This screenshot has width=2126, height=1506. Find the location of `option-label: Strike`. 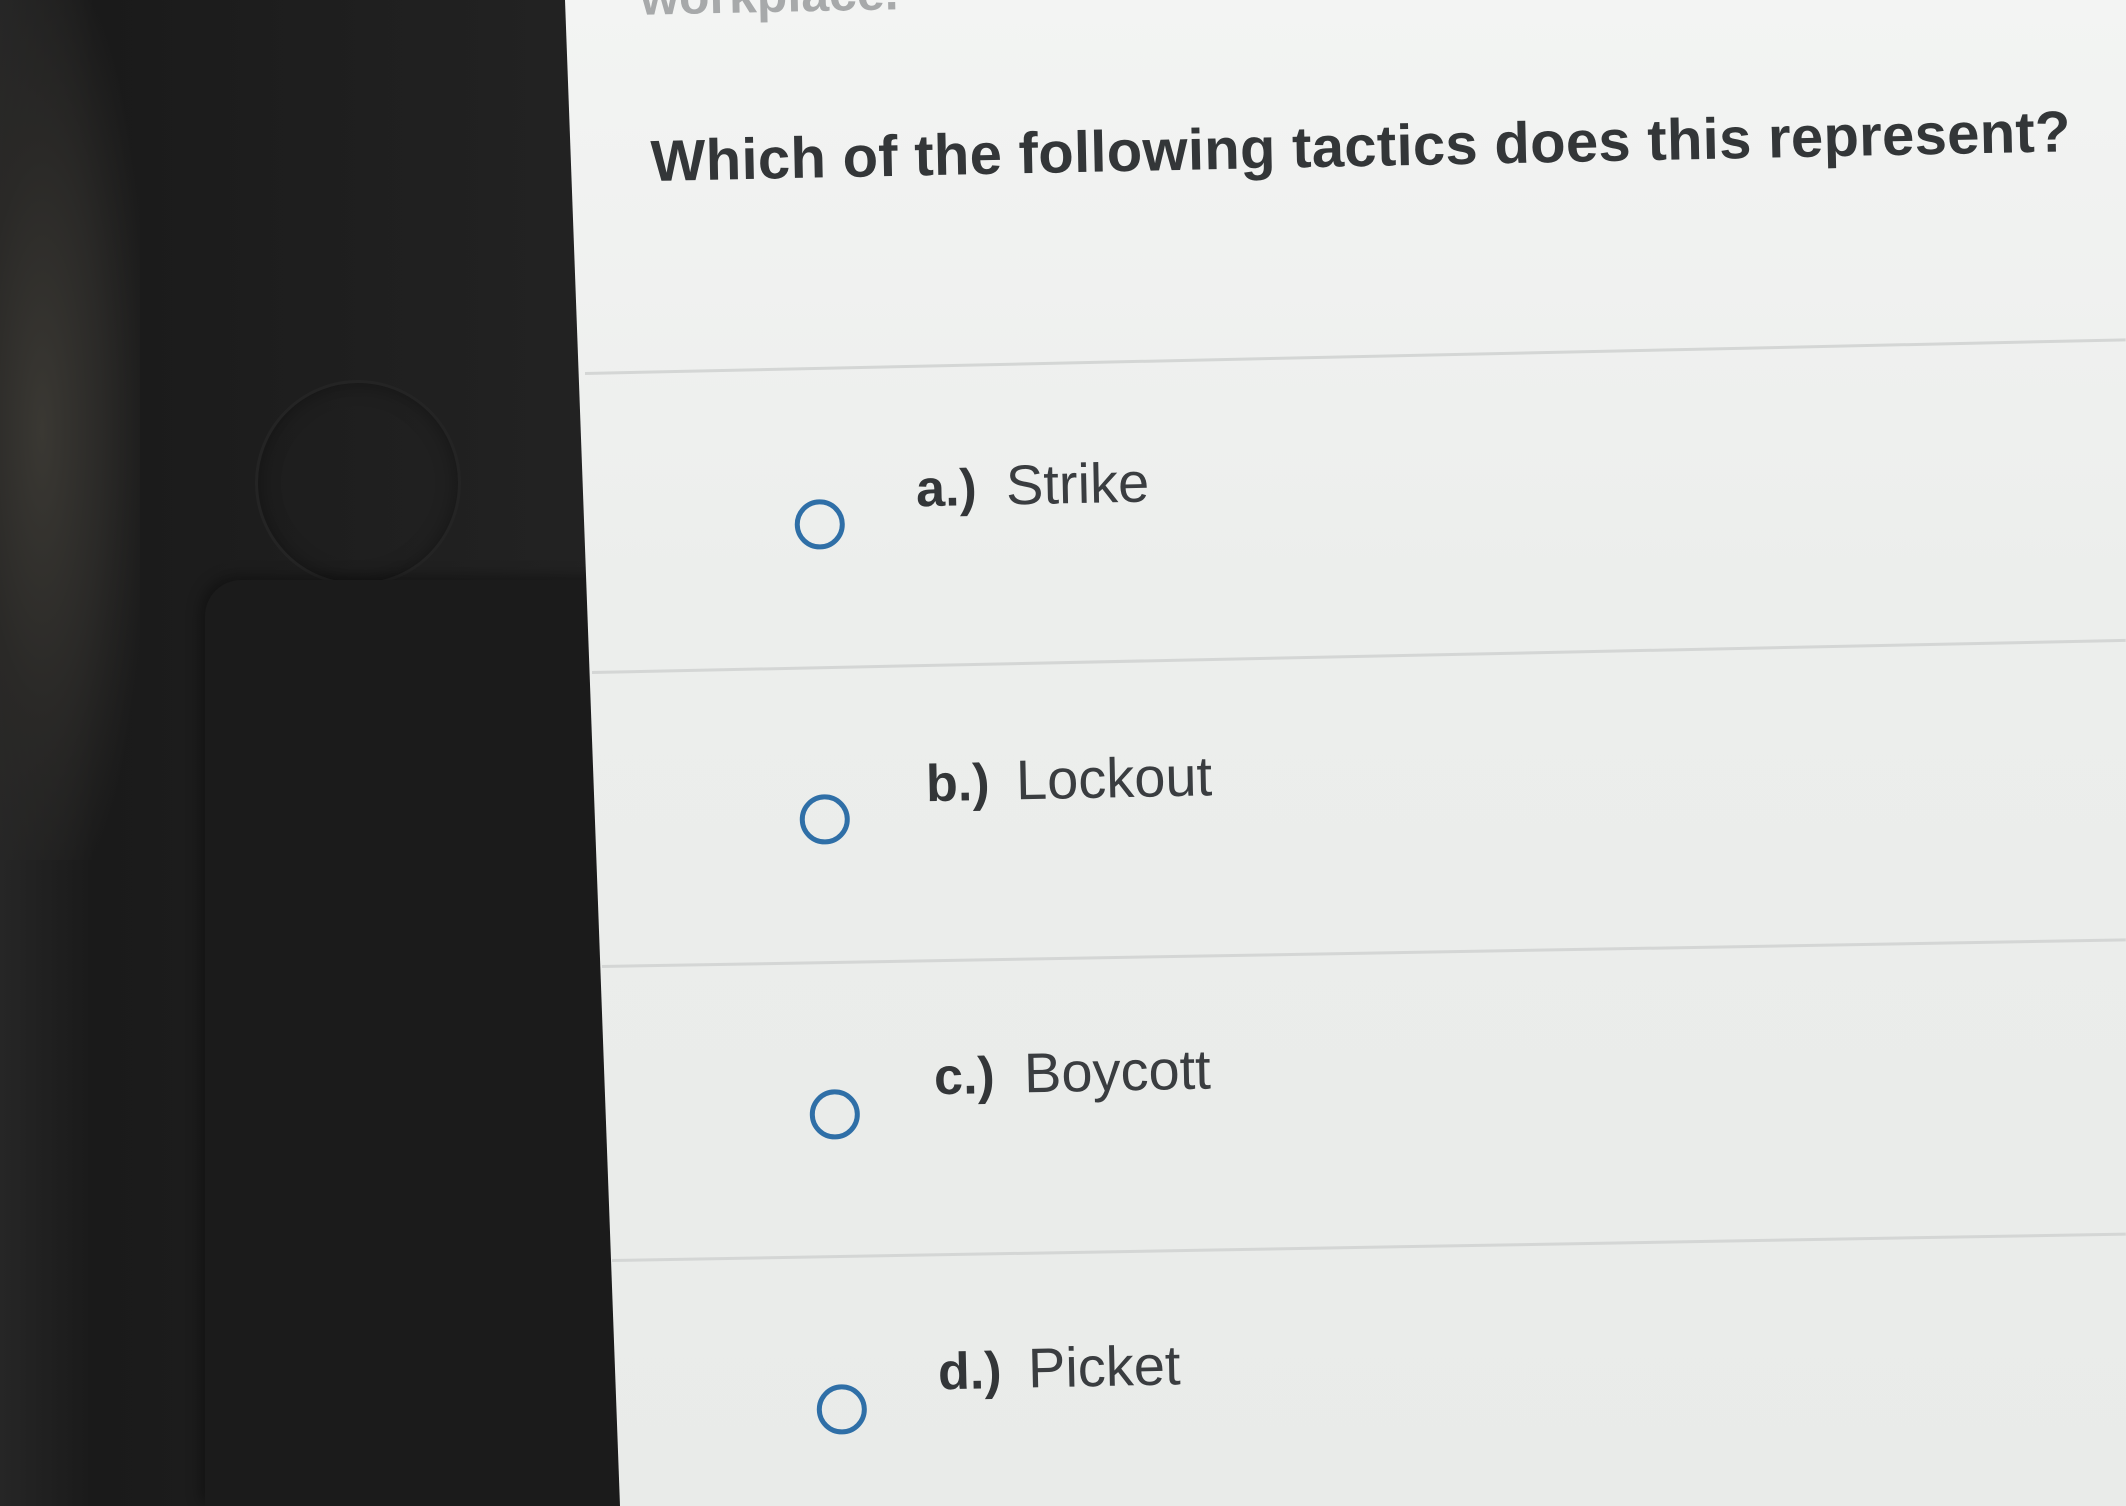

option-label: Strike is located at coordinates (1077, 483).